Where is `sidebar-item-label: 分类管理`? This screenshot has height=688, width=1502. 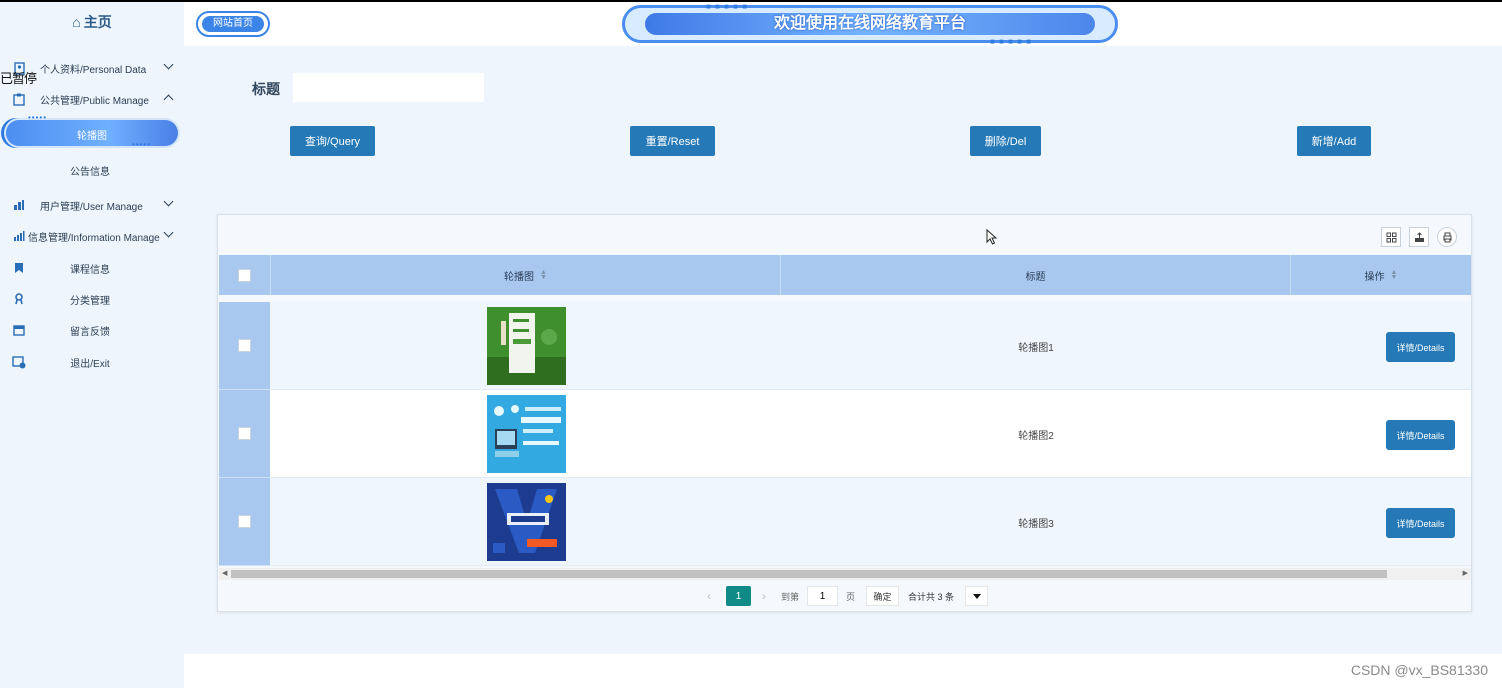 sidebar-item-label: 分类管理 is located at coordinates (90, 301).